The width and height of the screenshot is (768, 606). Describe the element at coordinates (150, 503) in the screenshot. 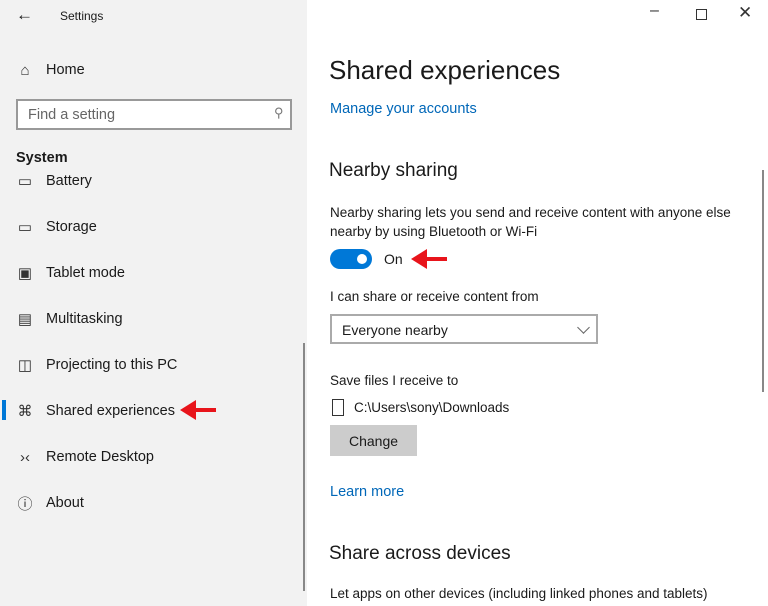

I see `sidebar-item-about: ⓘ About` at that location.